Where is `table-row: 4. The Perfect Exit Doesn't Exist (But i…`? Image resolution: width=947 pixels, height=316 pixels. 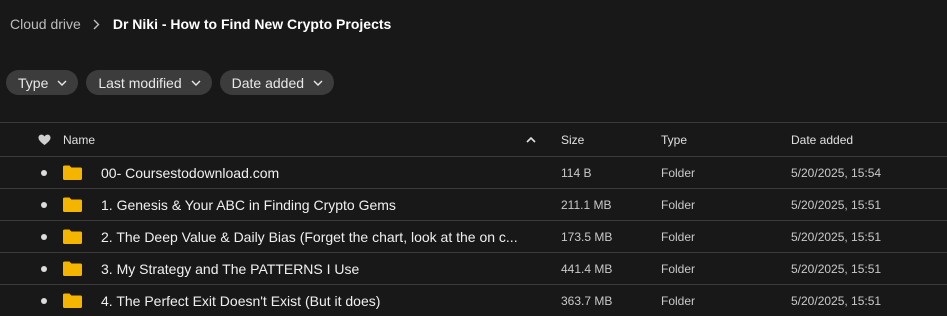 table-row: 4. The Perfect Exit Doesn't Exist (But i… is located at coordinates (473, 300).